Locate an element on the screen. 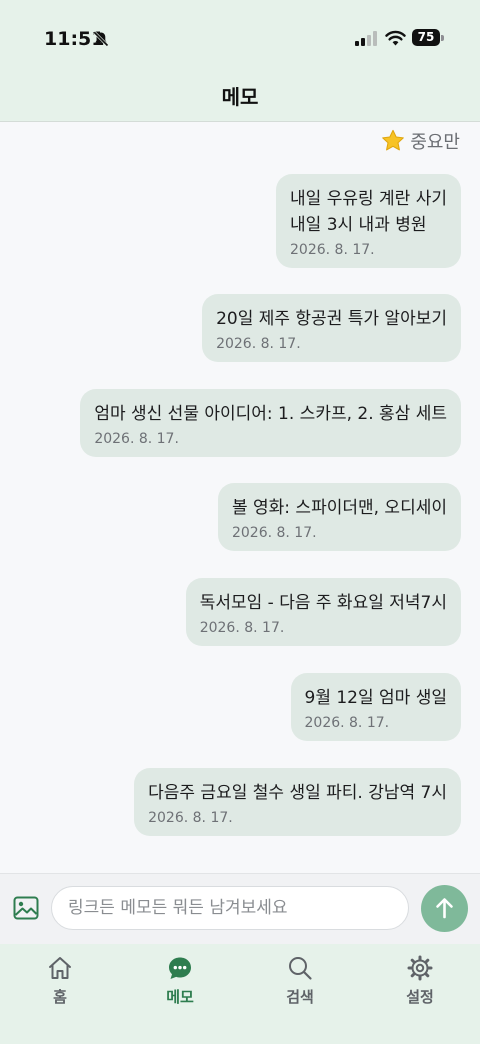  page-title: 메모 is located at coordinates (240, 99).